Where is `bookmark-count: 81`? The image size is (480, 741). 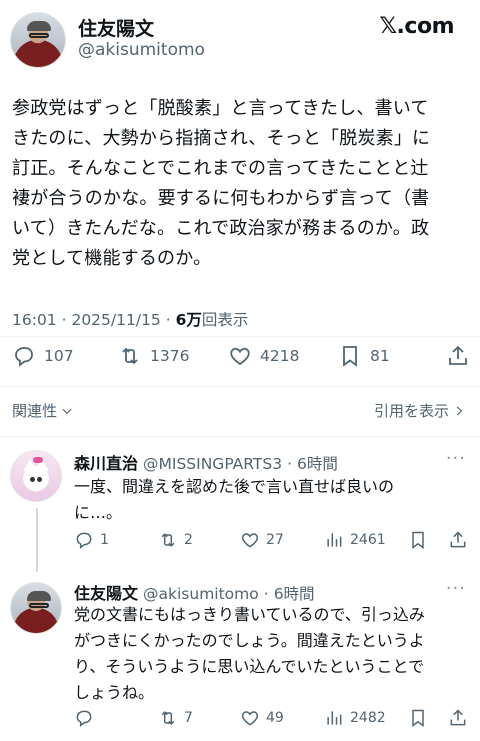
bookmark-count: 81 is located at coordinates (380, 356).